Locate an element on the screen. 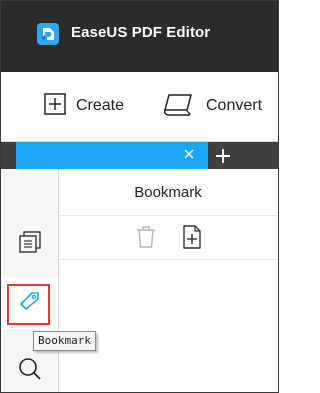 This screenshot has height=393, width=320. document-tab-strip is located at coordinates (139, 155).